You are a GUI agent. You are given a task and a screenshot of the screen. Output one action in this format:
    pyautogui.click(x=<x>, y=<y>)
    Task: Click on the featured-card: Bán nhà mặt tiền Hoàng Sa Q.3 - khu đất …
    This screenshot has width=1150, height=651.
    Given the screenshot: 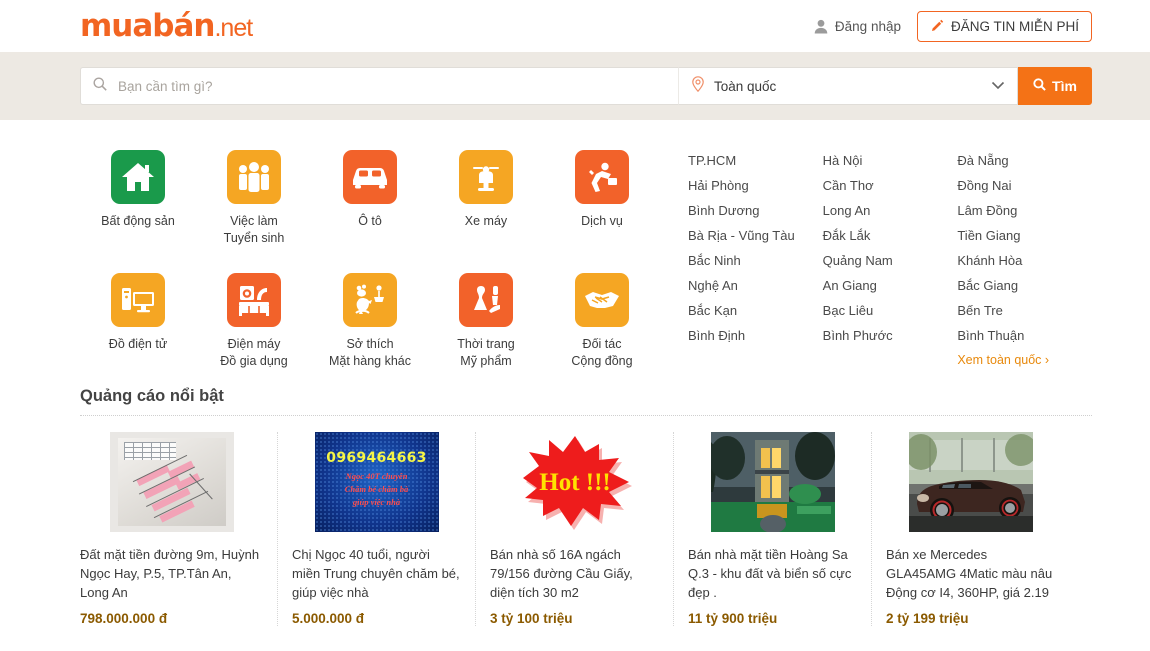 What is the action you would take?
    pyautogui.click(x=773, y=529)
    